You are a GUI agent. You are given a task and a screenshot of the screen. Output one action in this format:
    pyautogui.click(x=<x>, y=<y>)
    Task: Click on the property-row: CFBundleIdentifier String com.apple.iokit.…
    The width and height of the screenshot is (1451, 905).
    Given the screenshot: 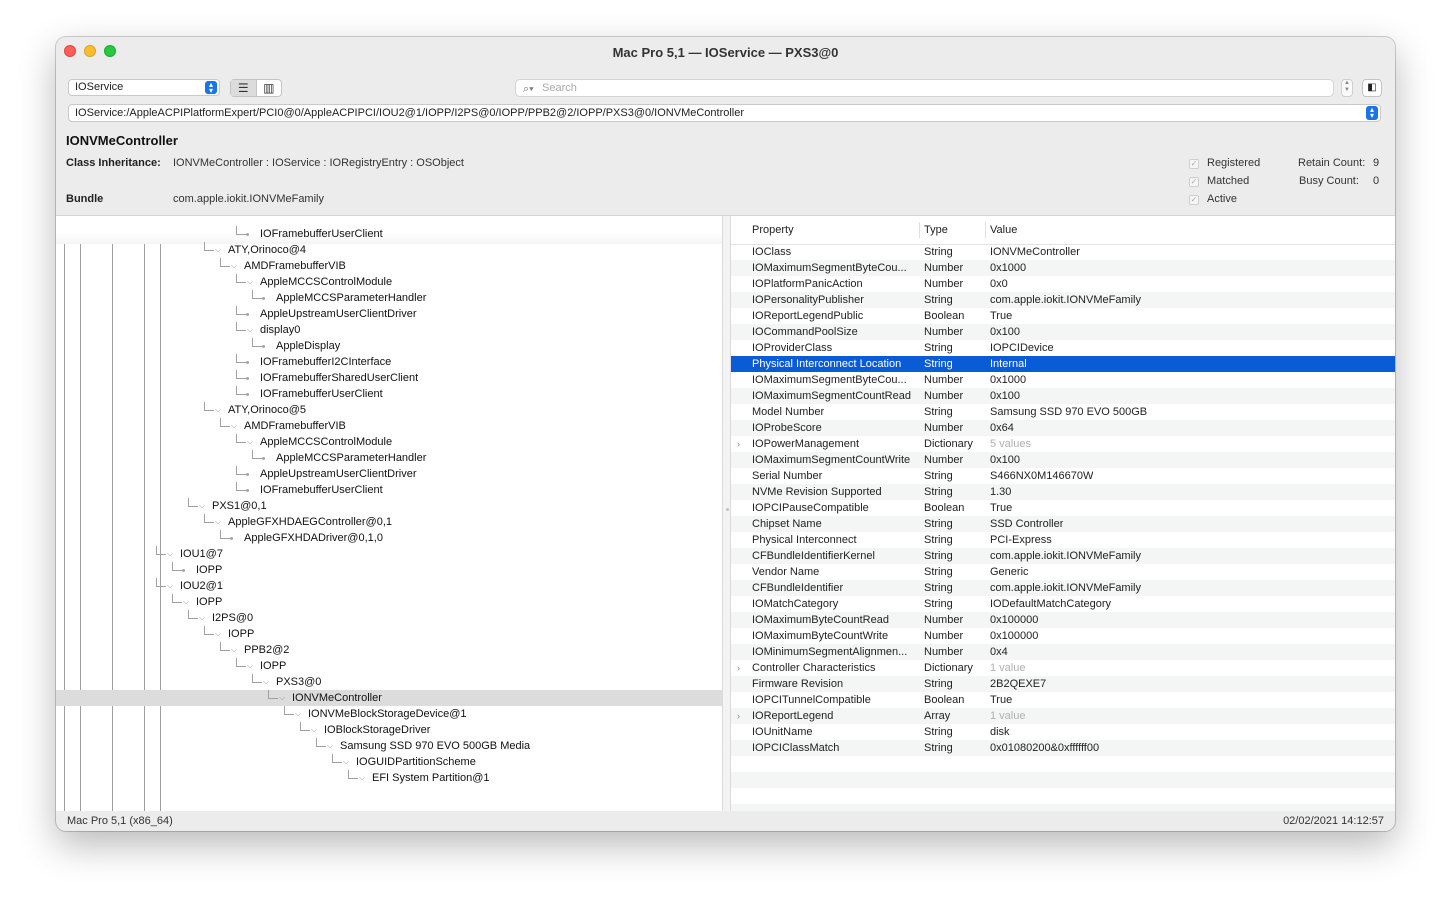 What is the action you would take?
    pyautogui.click(x=1063, y=588)
    